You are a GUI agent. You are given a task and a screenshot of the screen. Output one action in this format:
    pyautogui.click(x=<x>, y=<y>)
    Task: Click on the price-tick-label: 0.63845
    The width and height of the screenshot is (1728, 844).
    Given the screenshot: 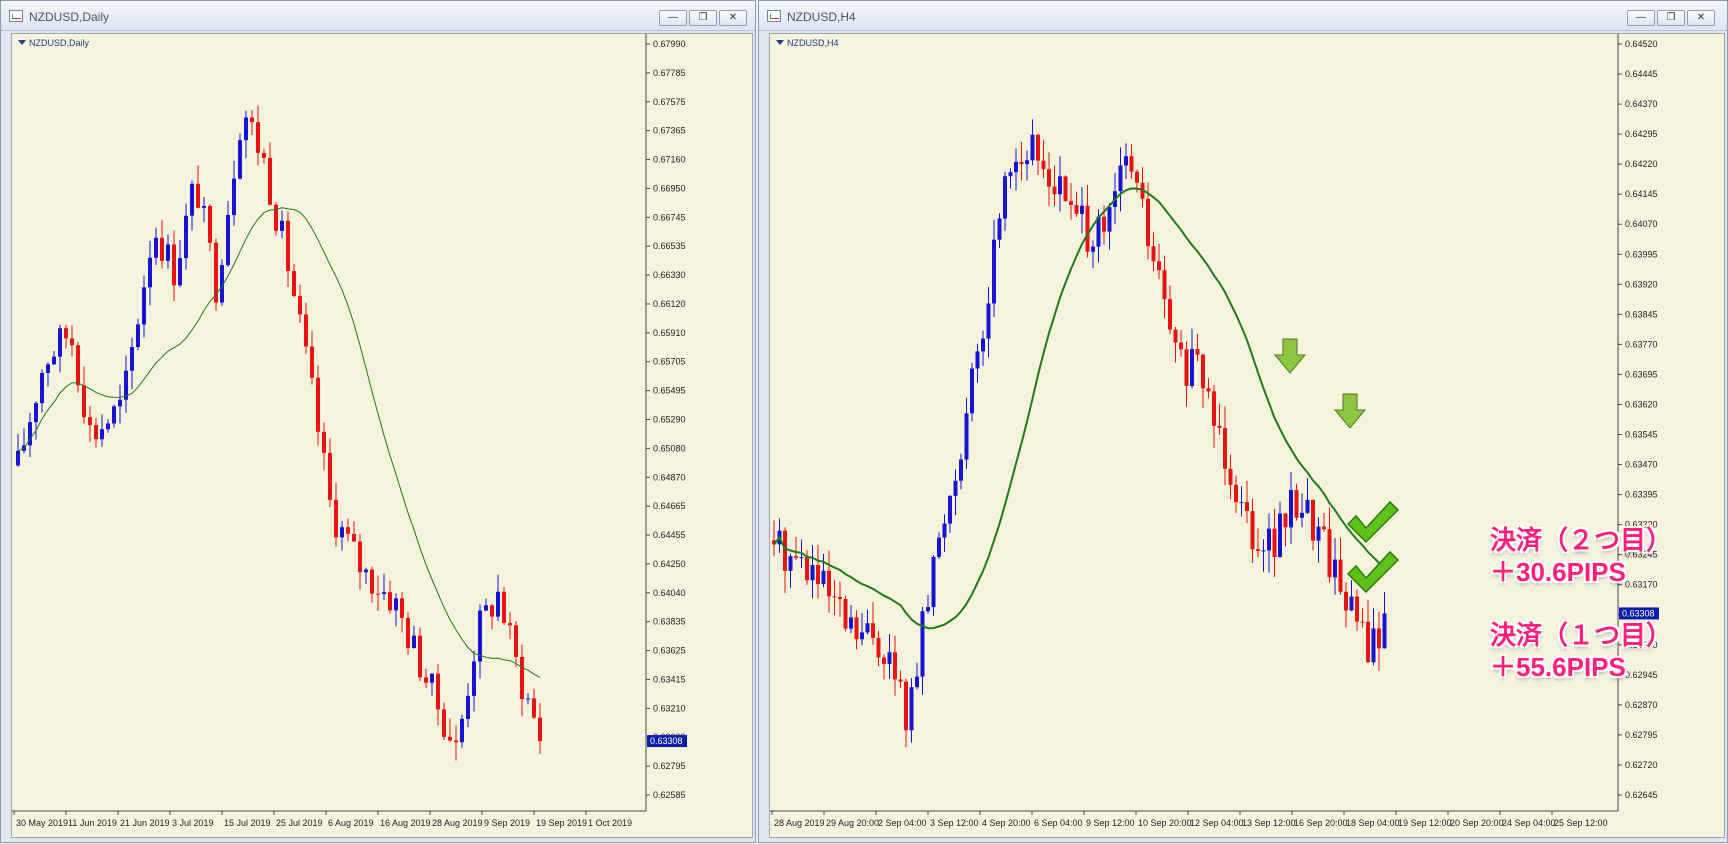 What is the action you would take?
    pyautogui.click(x=1641, y=314)
    